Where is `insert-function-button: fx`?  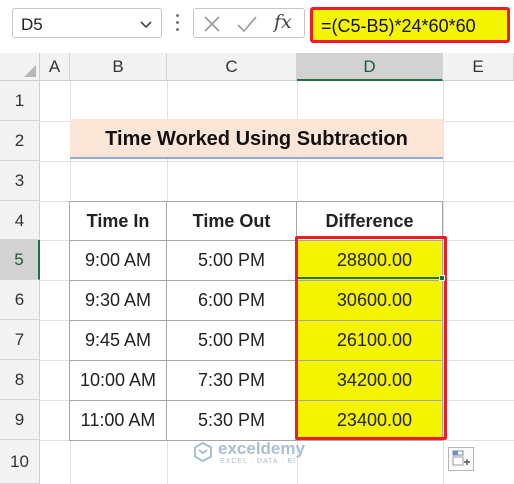
insert-function-button: fx is located at coordinates (283, 22).